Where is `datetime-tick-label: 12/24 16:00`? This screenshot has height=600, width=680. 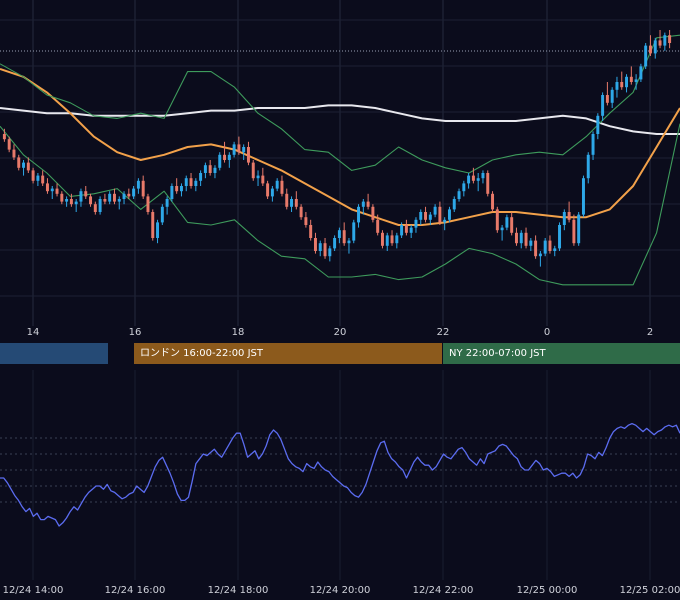
datetime-tick-label: 12/24 16:00 is located at coordinates (135, 590).